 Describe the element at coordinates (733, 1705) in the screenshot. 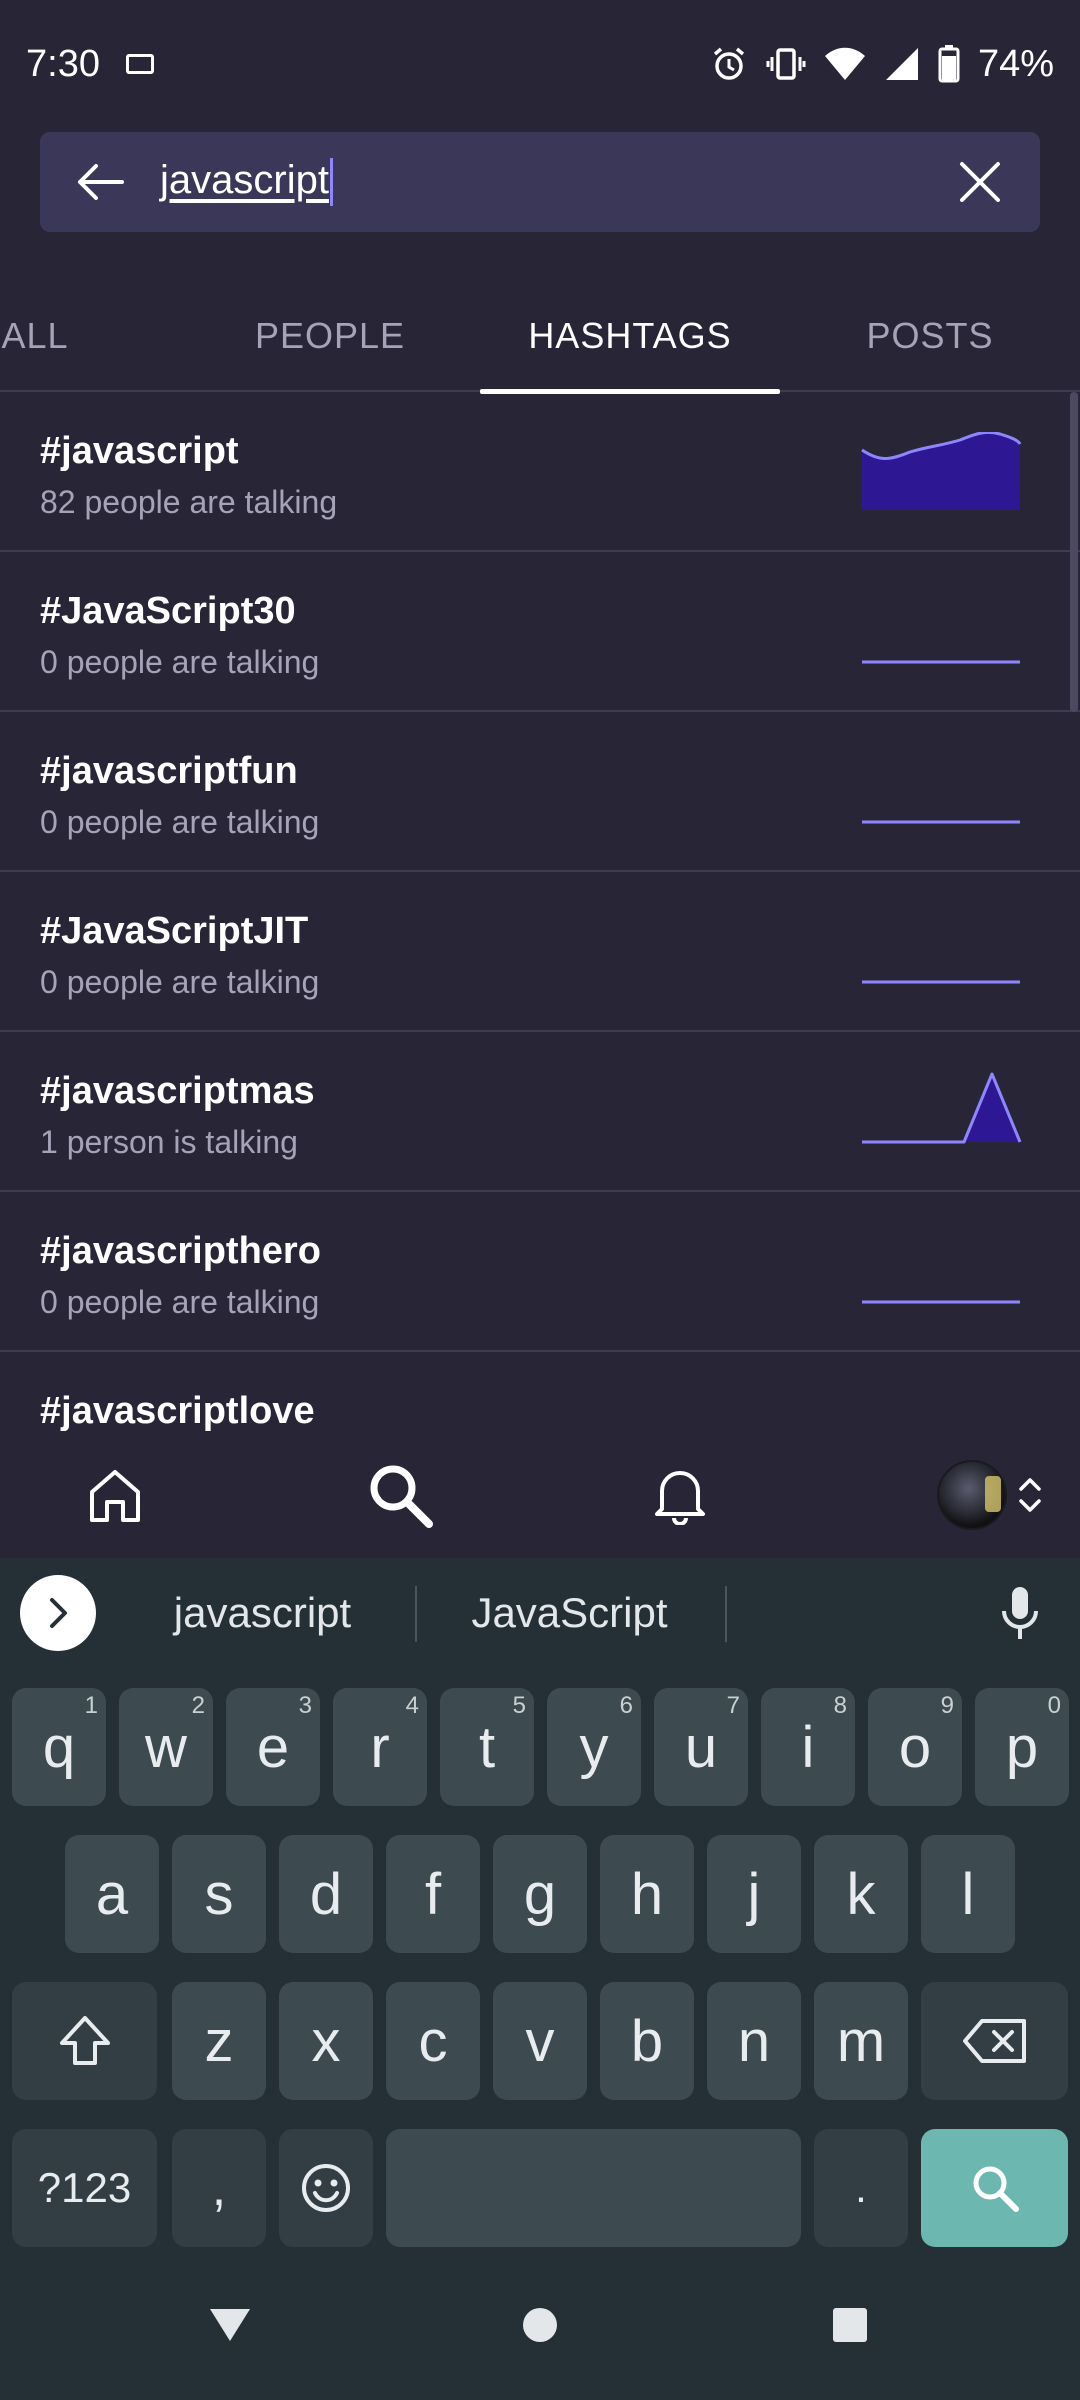

I see `key-hint: 7` at that location.